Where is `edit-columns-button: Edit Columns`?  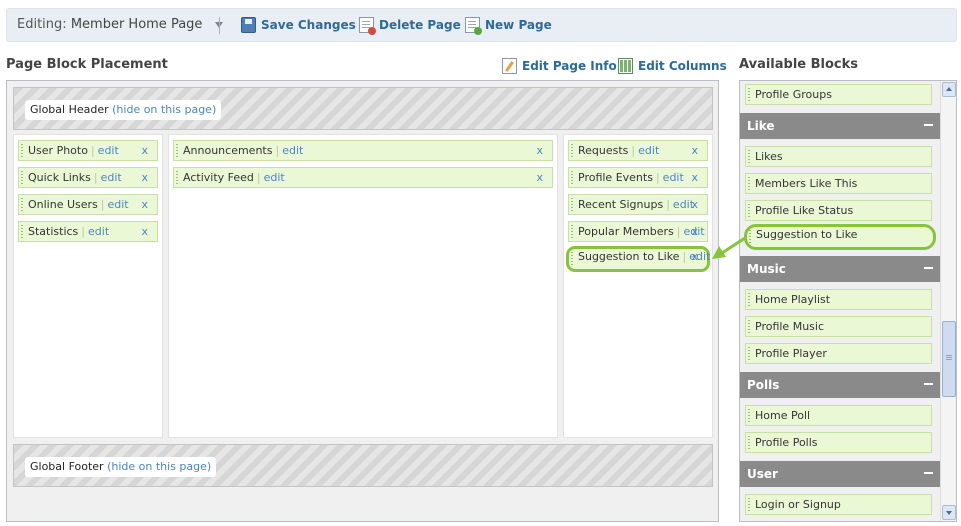 edit-columns-button: Edit Columns is located at coordinates (672, 66).